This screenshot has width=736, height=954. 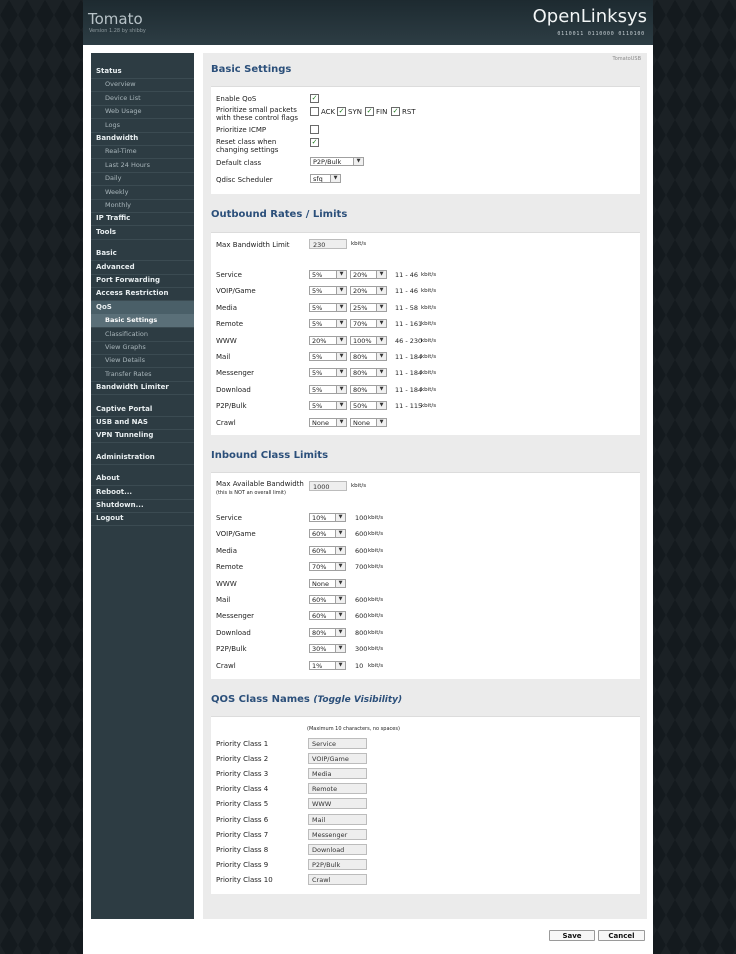 I want to click on outbound-max-select-messenger: 80% ▼, so click(x=368, y=373).